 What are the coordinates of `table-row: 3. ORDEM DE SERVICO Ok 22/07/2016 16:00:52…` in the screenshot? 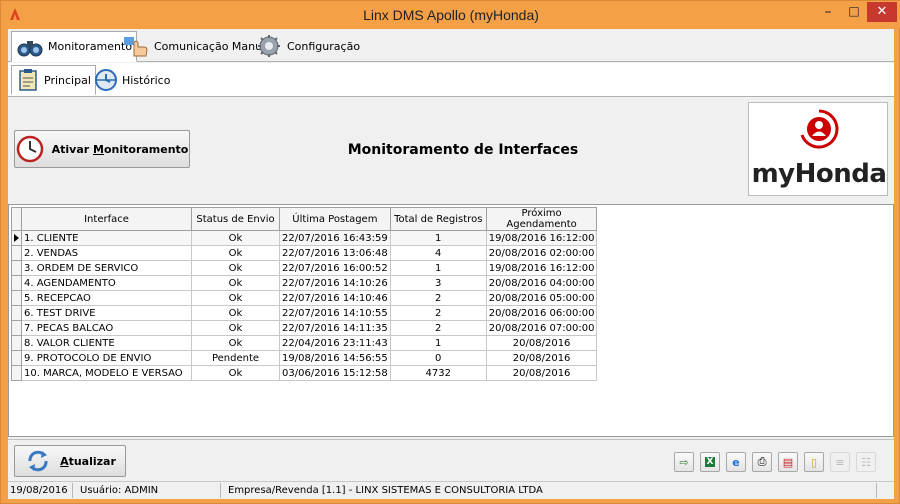 It's located at (304, 268).